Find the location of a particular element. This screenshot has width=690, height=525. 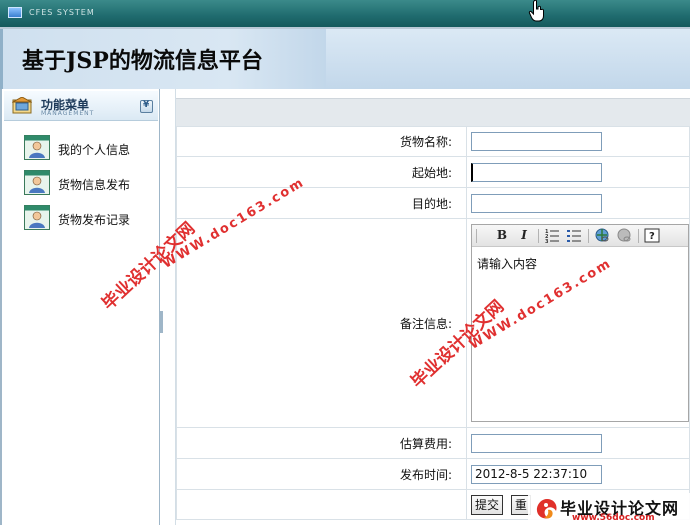

estimated-cost-label: 估算费用: is located at coordinates (321, 443).